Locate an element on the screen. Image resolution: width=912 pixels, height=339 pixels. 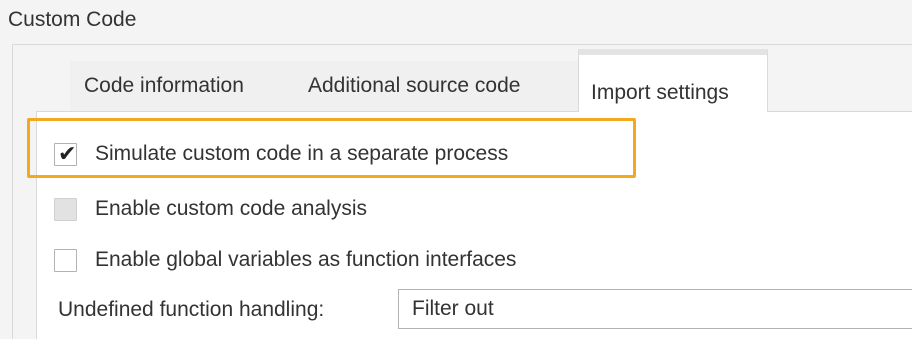
custom-code-analysis-label: Enable custom code analysis is located at coordinates (231, 208).